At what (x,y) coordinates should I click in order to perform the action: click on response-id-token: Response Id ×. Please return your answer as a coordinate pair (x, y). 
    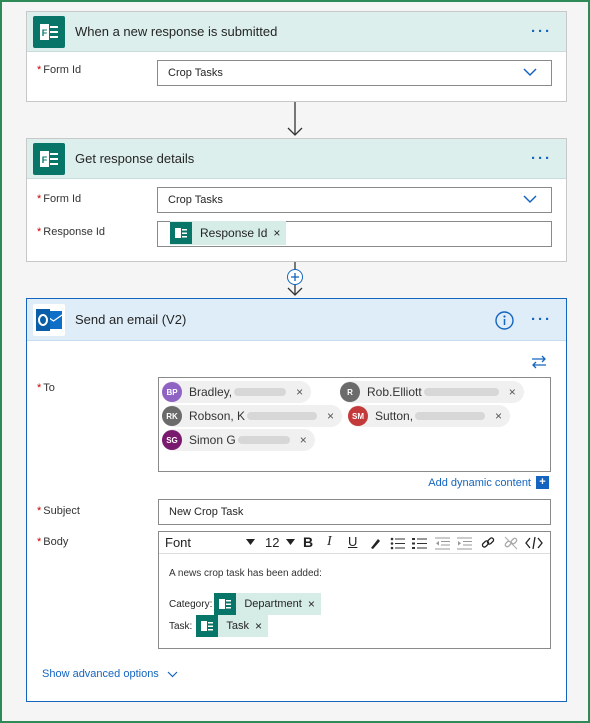
    Looking at the image, I should click on (228, 233).